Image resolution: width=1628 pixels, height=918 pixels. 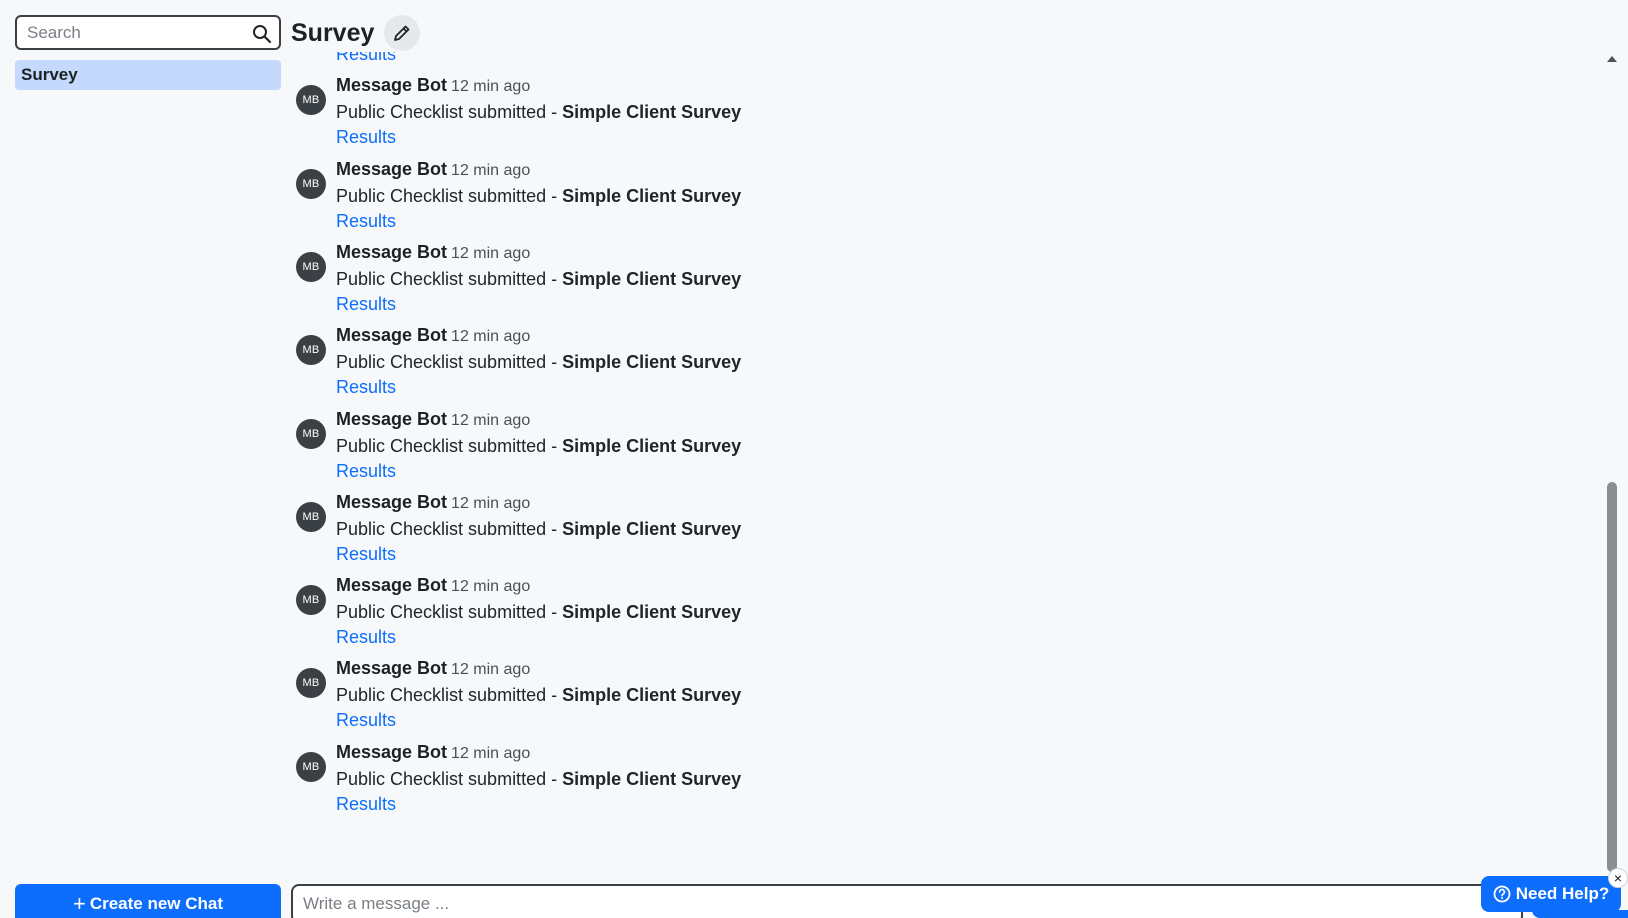 I want to click on edit-title-button, so click(x=402, y=33).